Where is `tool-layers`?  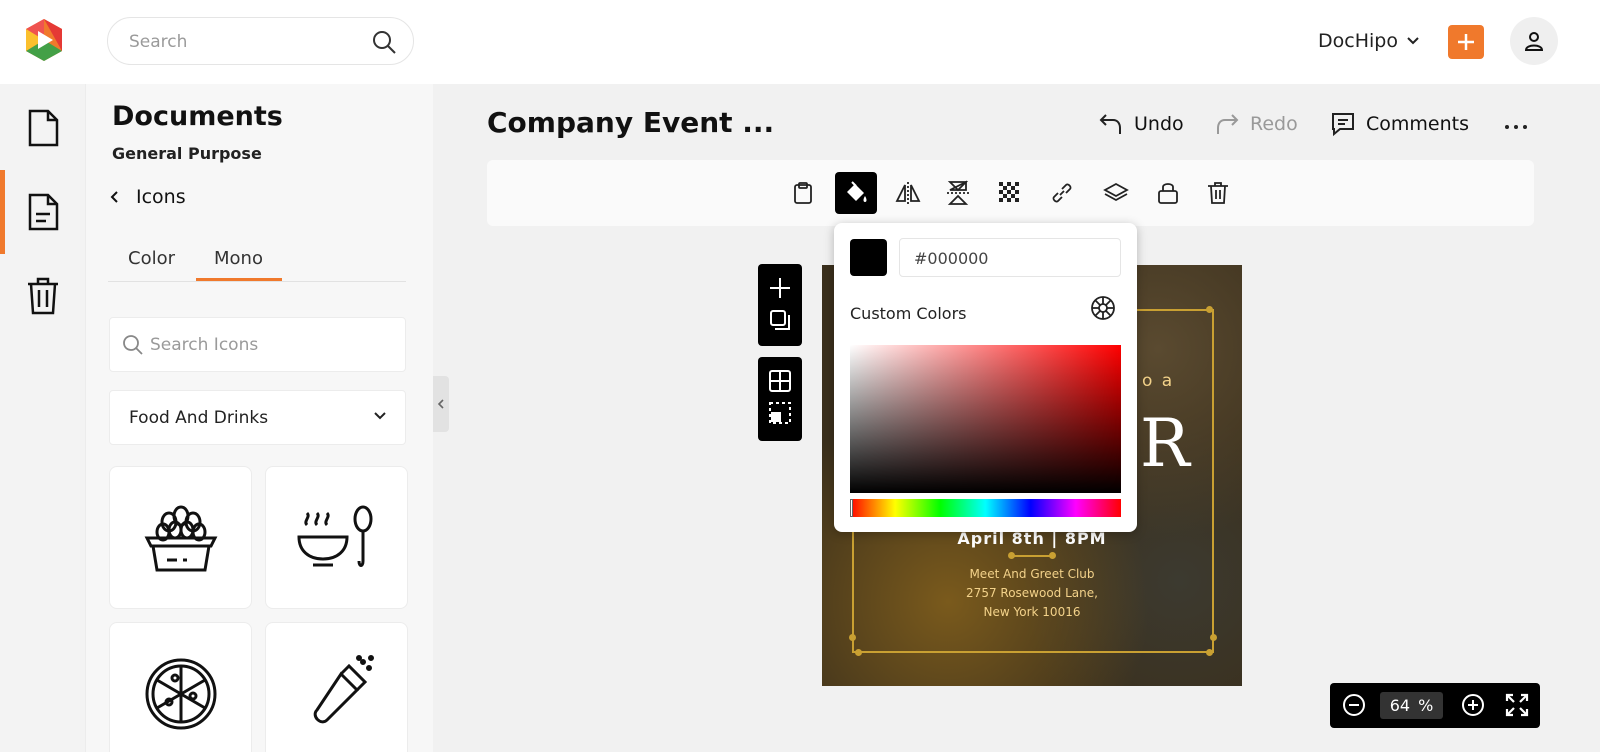 tool-layers is located at coordinates (1116, 193).